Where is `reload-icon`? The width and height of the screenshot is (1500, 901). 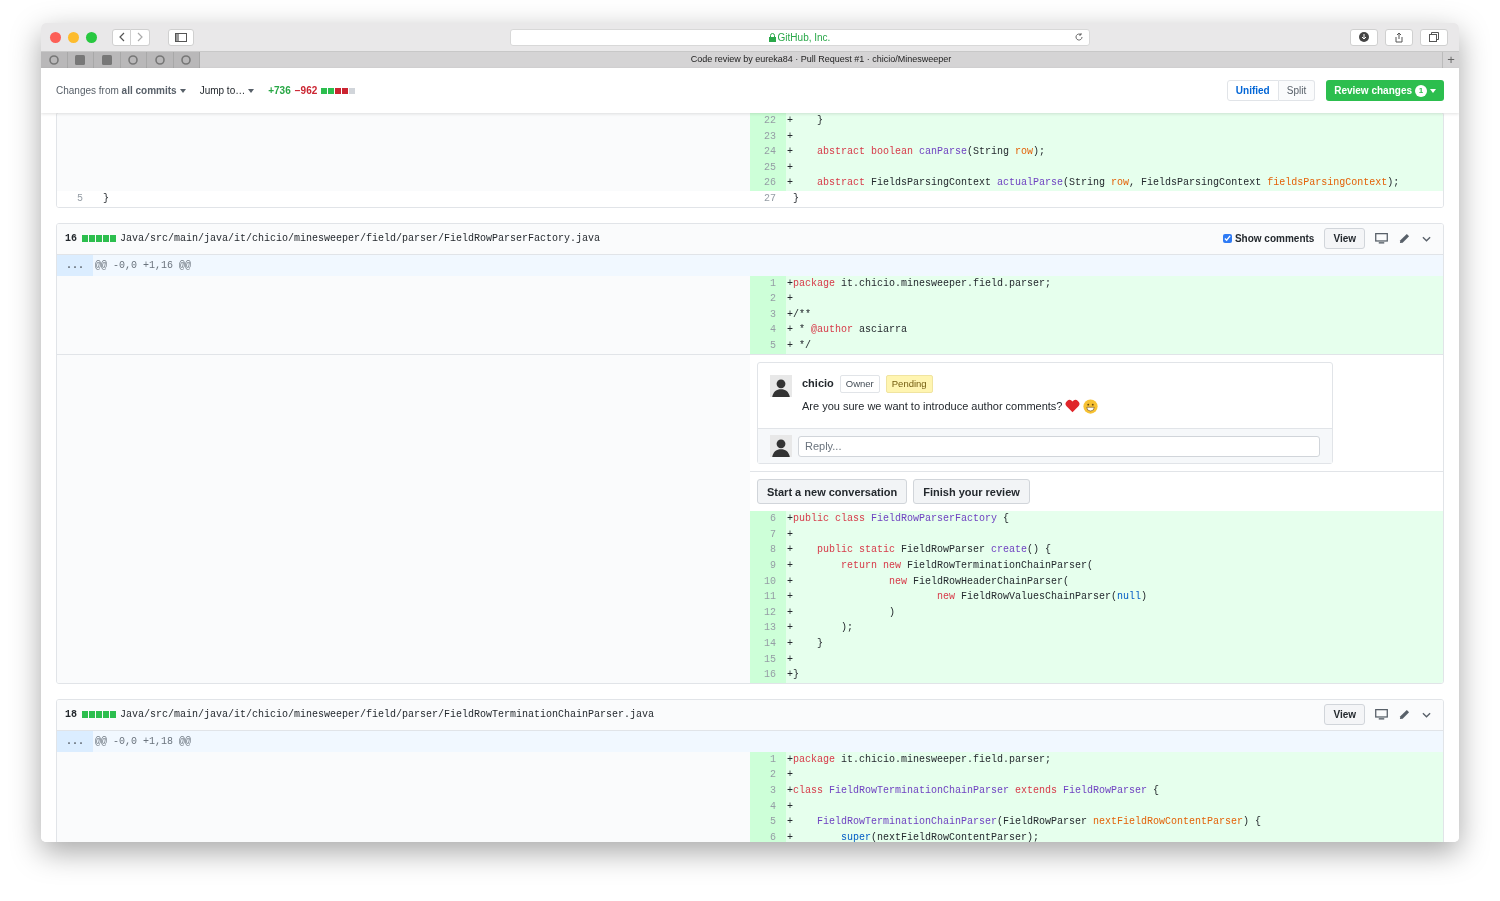 reload-icon is located at coordinates (1078, 37).